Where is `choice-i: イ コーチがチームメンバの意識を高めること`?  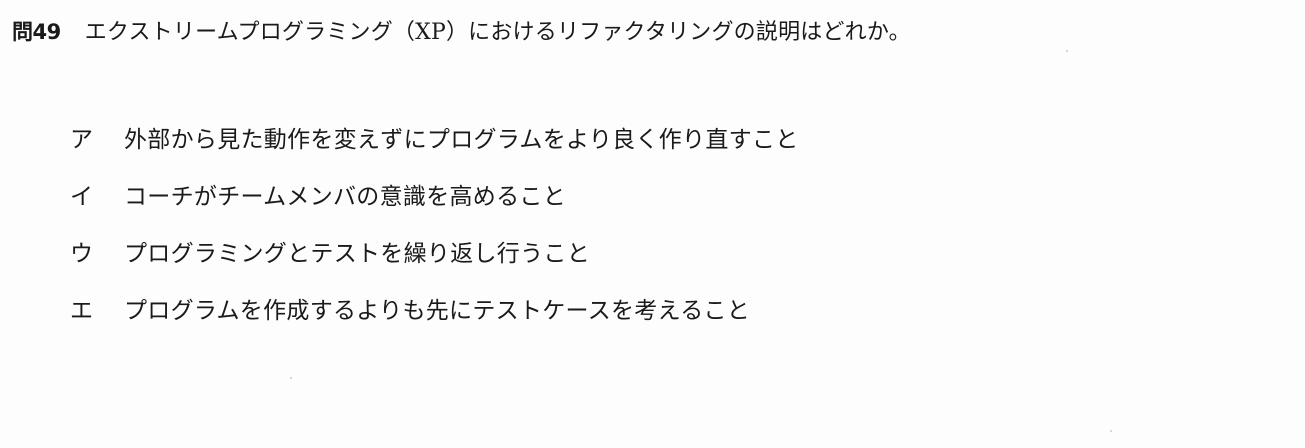 choice-i: イ コーチがチームメンバの意識を高めること is located at coordinates (434, 205).